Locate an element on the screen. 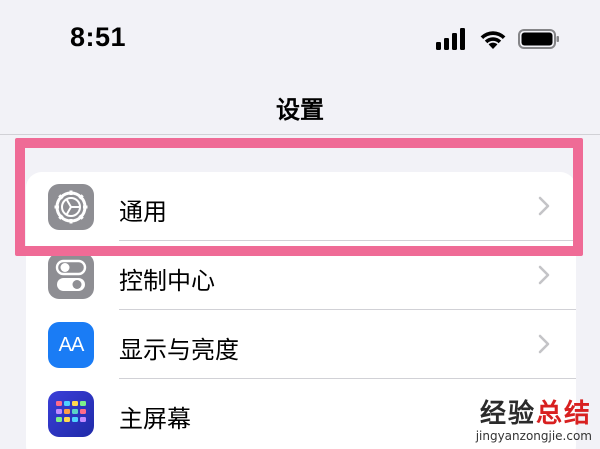  watermark-url: jingyanzongjie.com is located at coordinates (533, 436).